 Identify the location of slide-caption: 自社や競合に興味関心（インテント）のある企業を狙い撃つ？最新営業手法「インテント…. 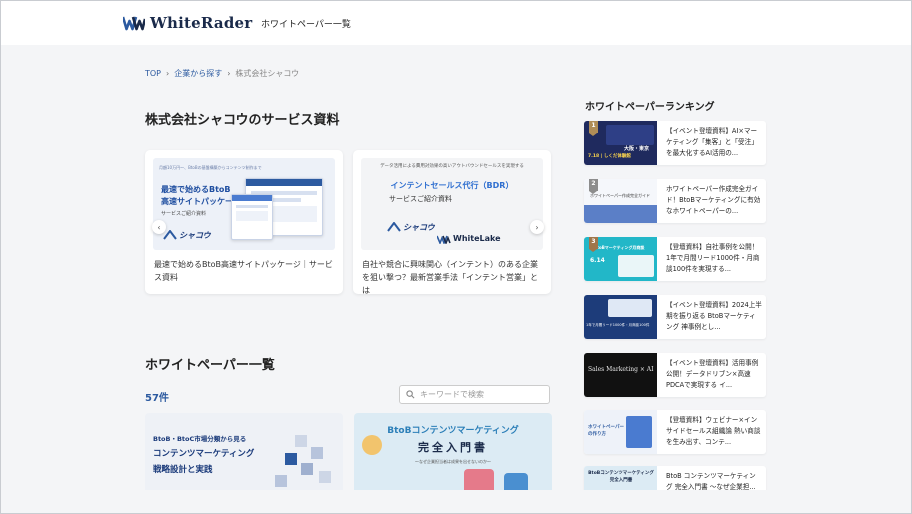
(450, 277).